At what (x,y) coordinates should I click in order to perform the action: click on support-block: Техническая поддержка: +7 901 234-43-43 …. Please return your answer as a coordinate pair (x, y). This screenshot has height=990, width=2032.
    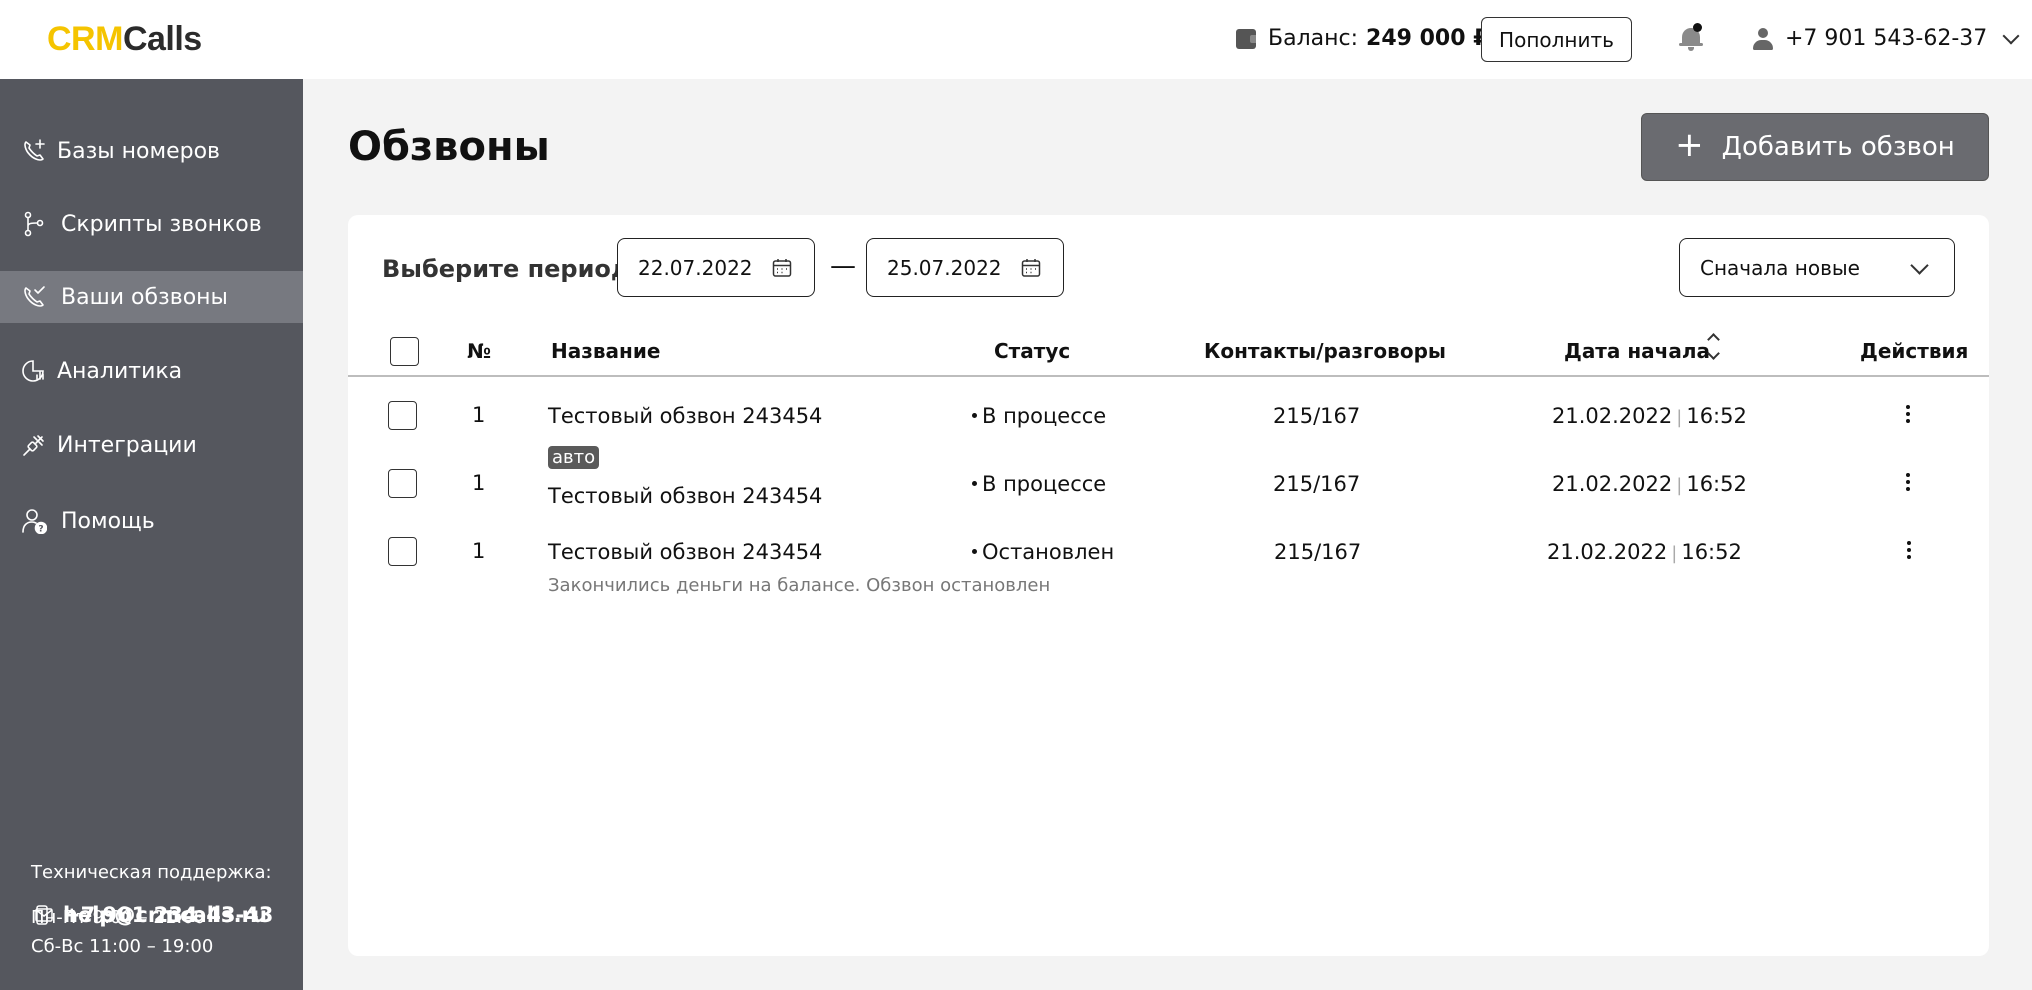
    Looking at the image, I should click on (152, 911).